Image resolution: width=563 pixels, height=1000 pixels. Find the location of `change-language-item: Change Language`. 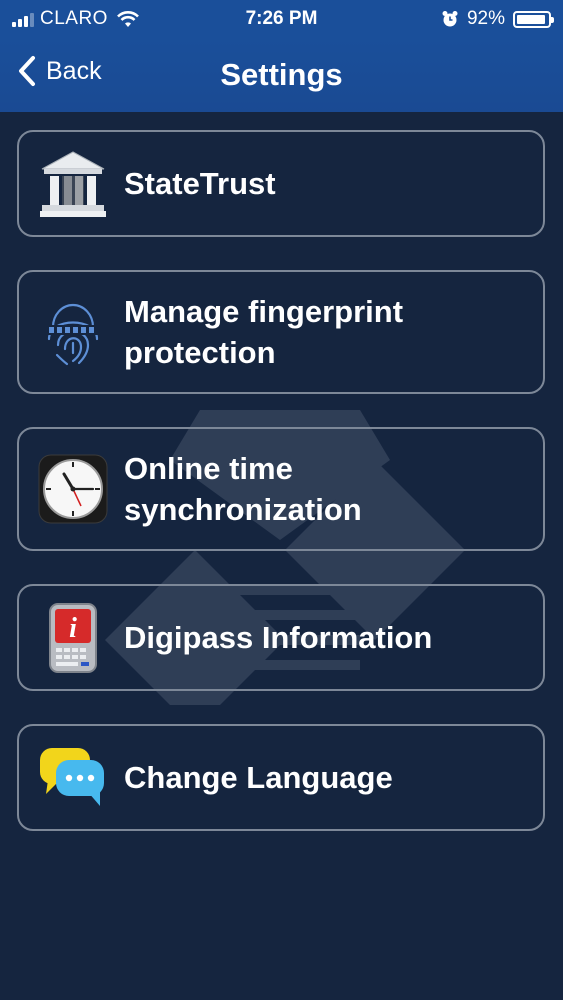

change-language-item: Change Language is located at coordinates (281, 777).